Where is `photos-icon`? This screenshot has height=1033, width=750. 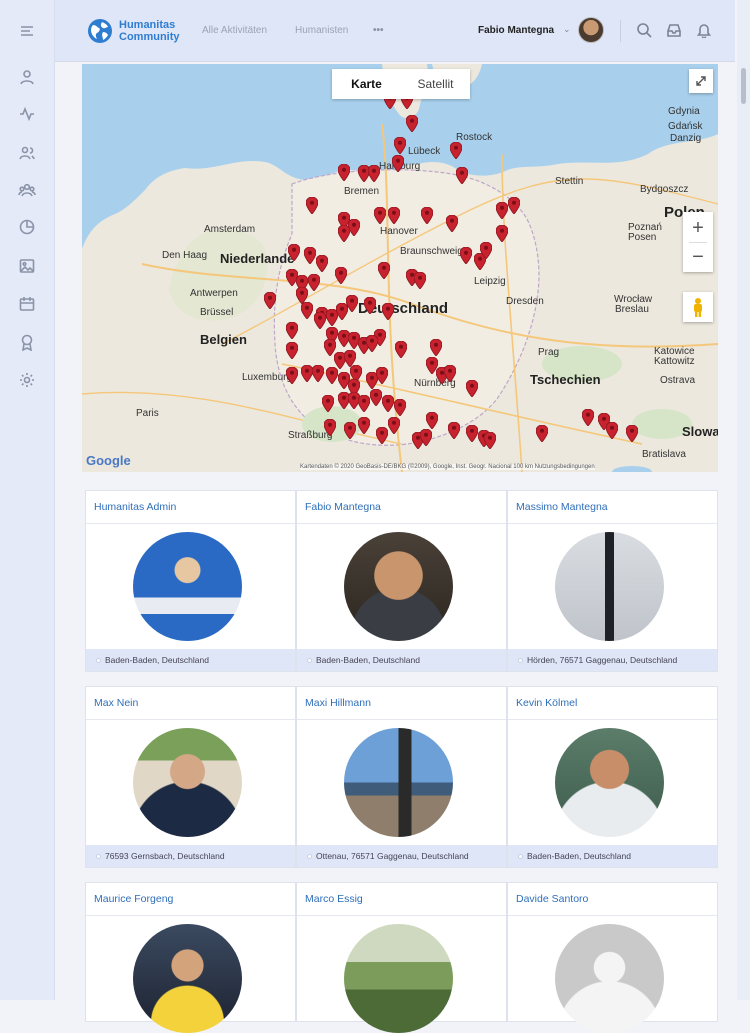
photos-icon is located at coordinates (27, 266).